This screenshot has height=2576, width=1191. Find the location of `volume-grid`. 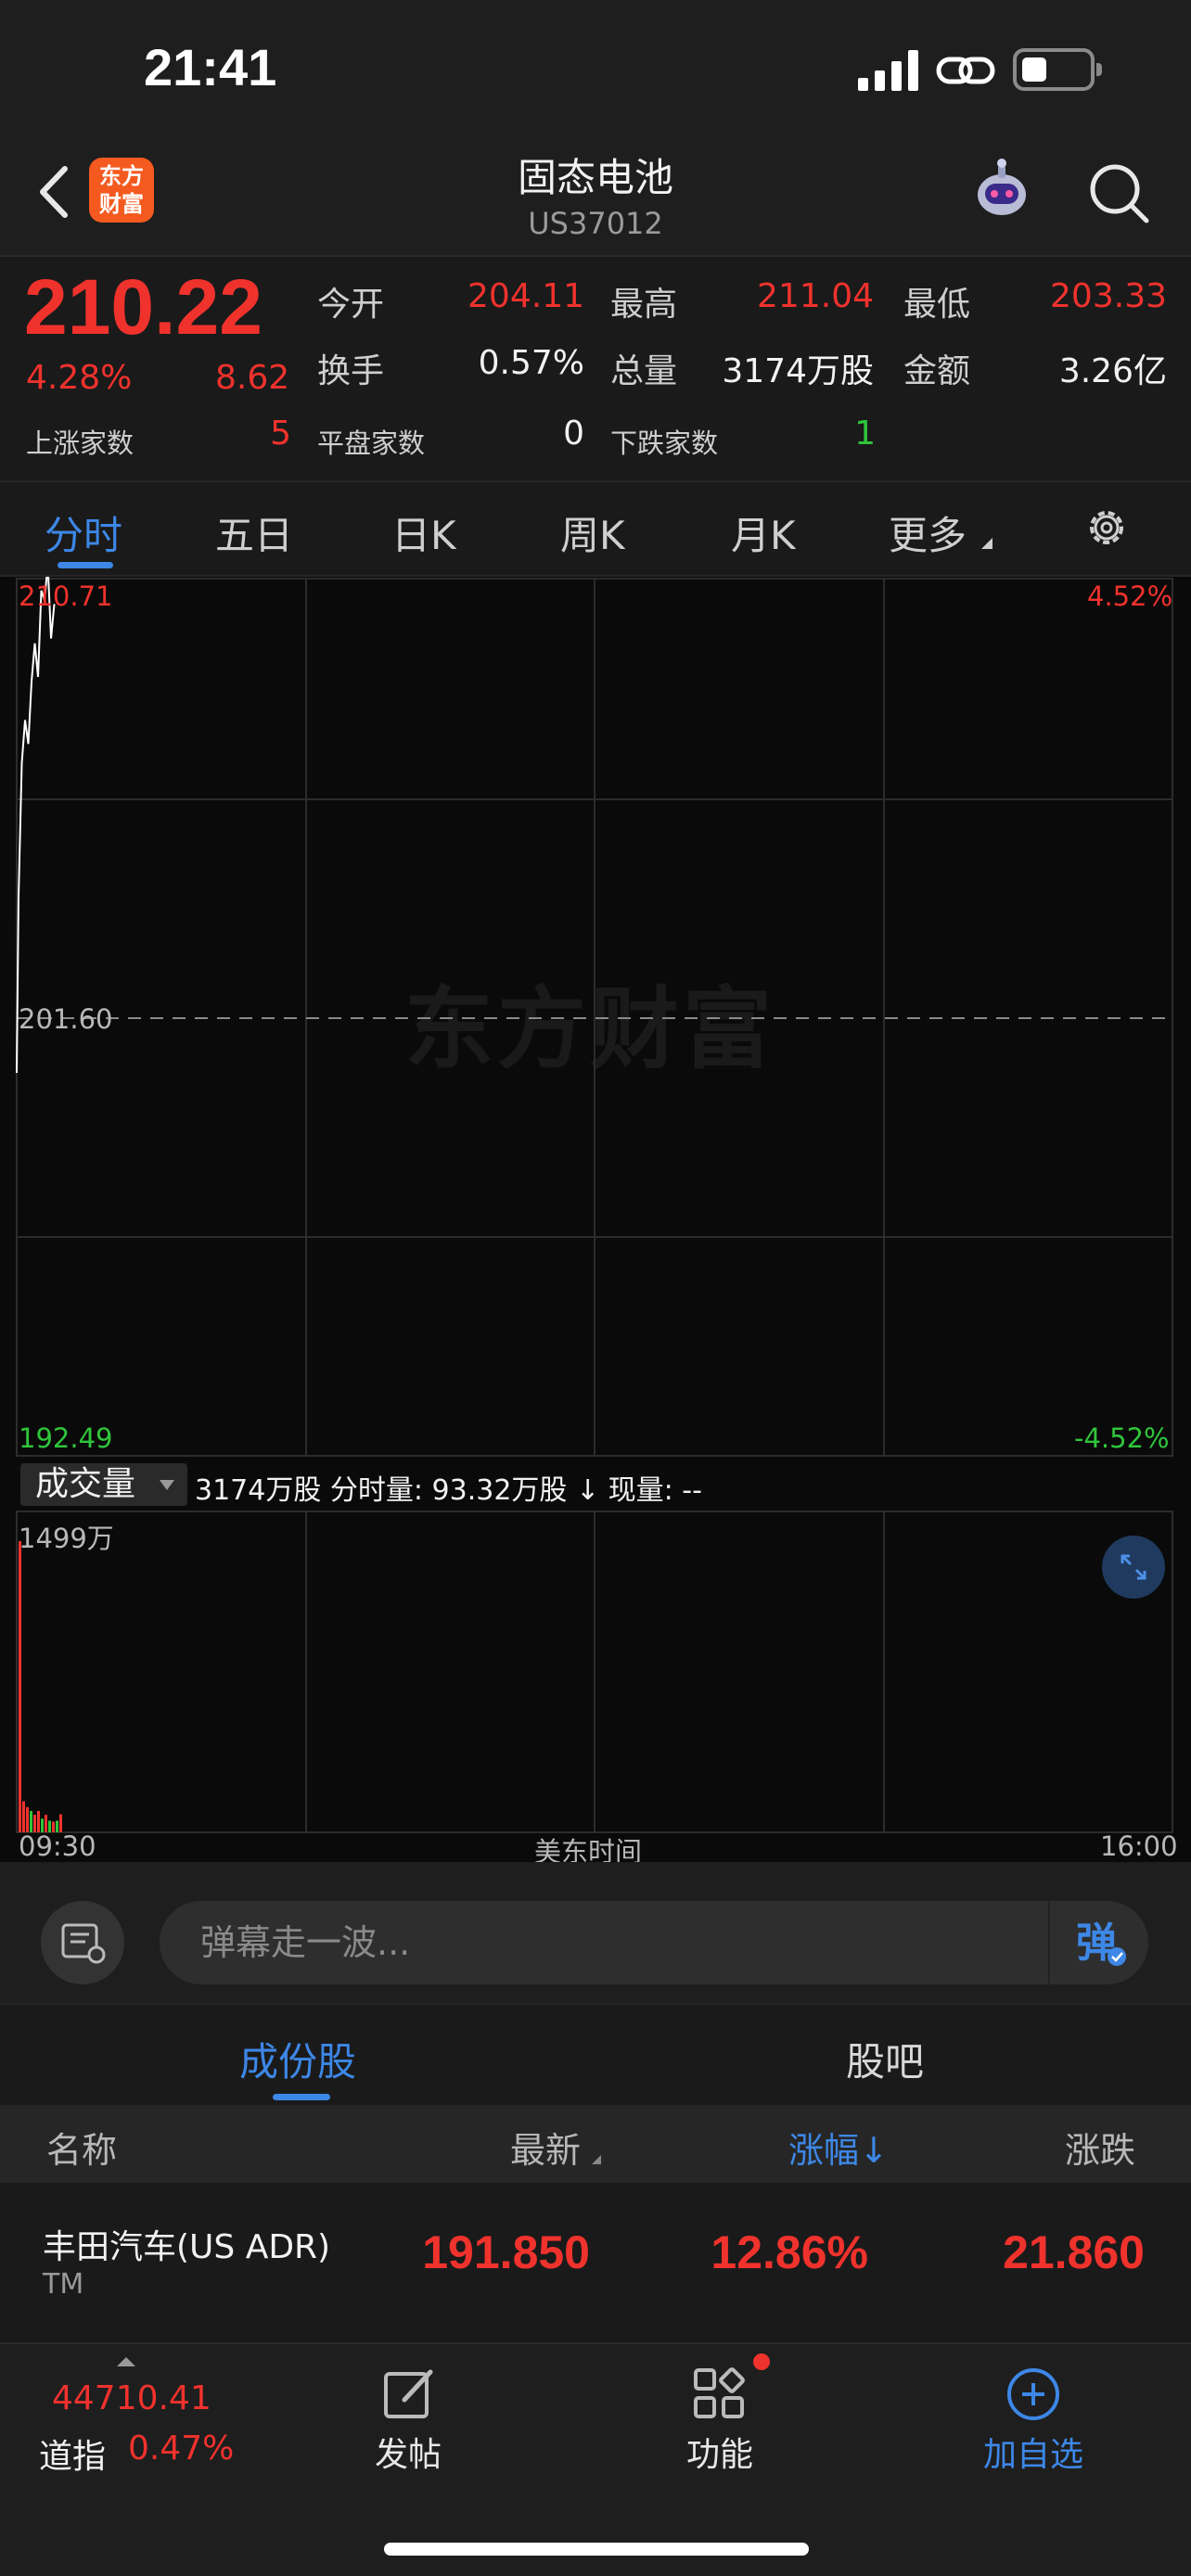

volume-grid is located at coordinates (594, 1672).